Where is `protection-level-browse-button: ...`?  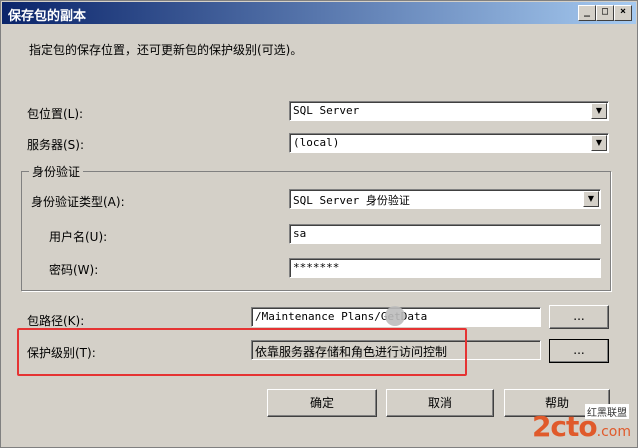 protection-level-browse-button: ... is located at coordinates (579, 351).